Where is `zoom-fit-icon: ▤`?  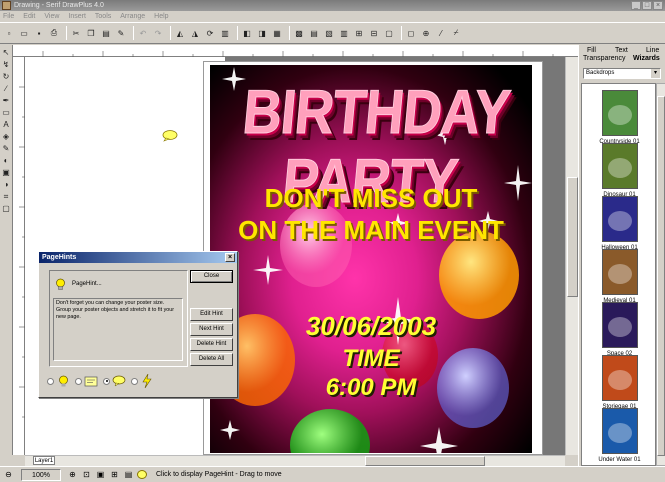 zoom-fit-icon: ▤ is located at coordinates (128, 474).